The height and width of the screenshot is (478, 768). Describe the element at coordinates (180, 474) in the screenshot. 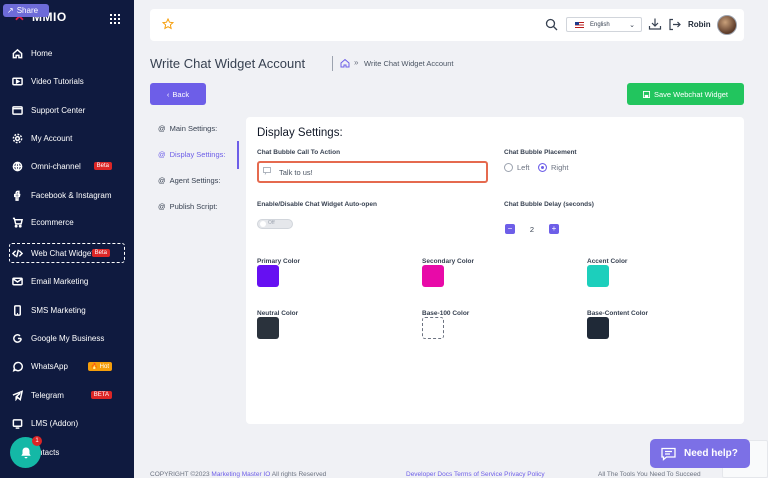

I see `copyright-text: COPYRIGHT ©2023` at that location.